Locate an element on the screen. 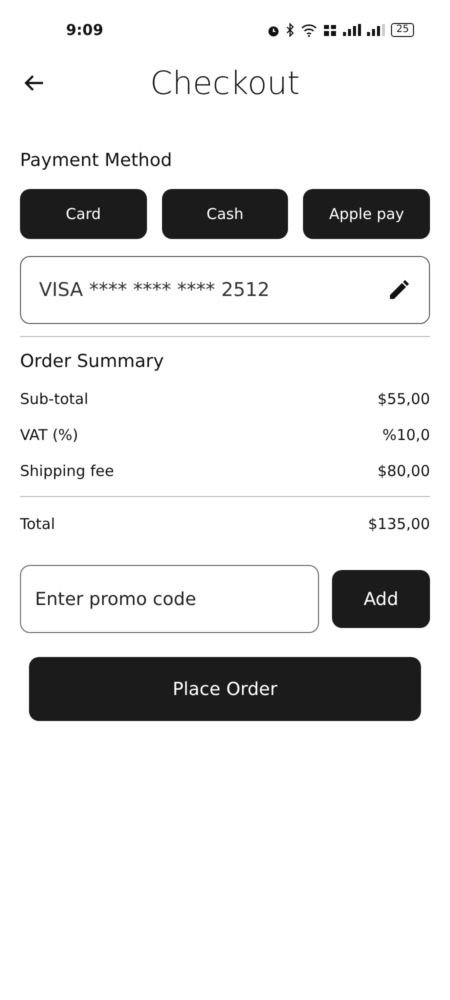 This screenshot has width=450, height=1000. summary-label: Sub-total is located at coordinates (54, 399).